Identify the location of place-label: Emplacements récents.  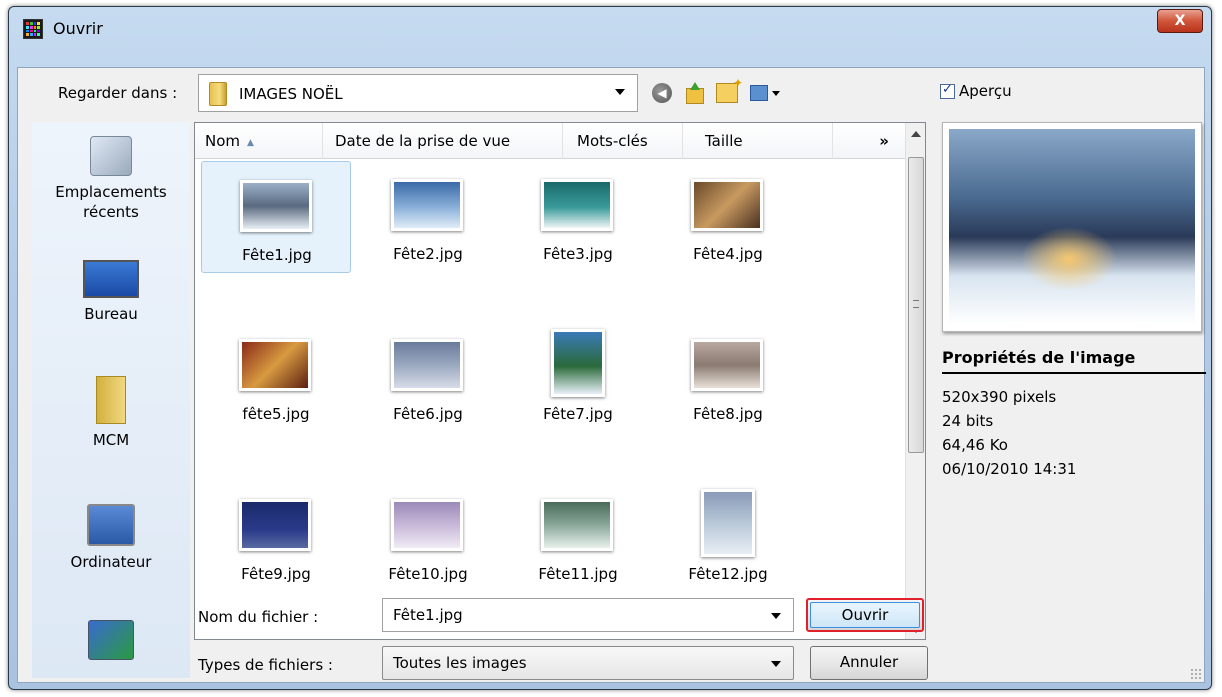
(111, 202).